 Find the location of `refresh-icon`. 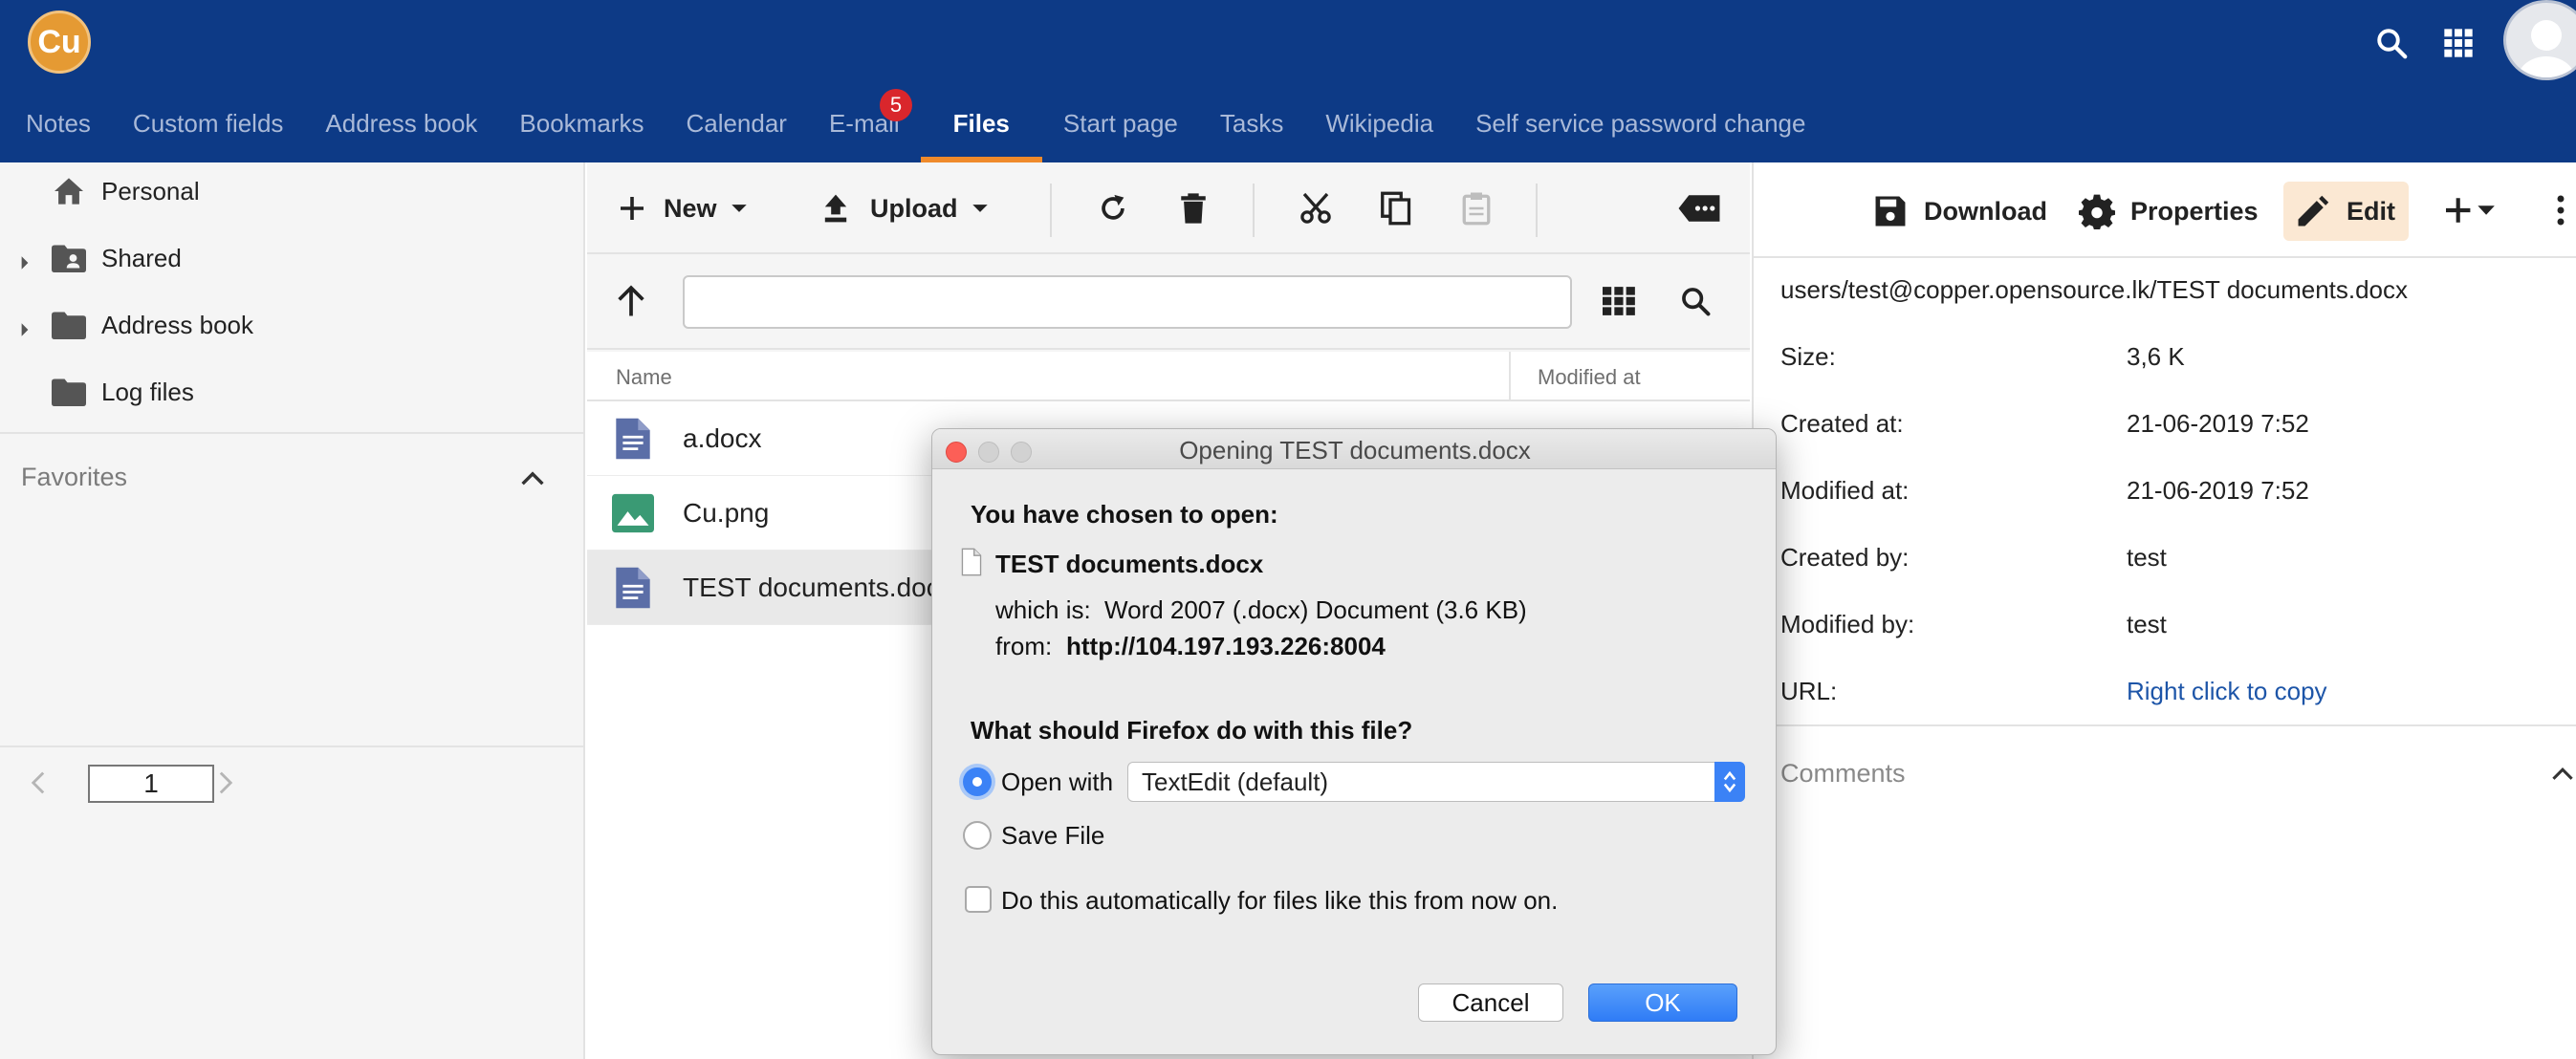

refresh-icon is located at coordinates (1113, 208).